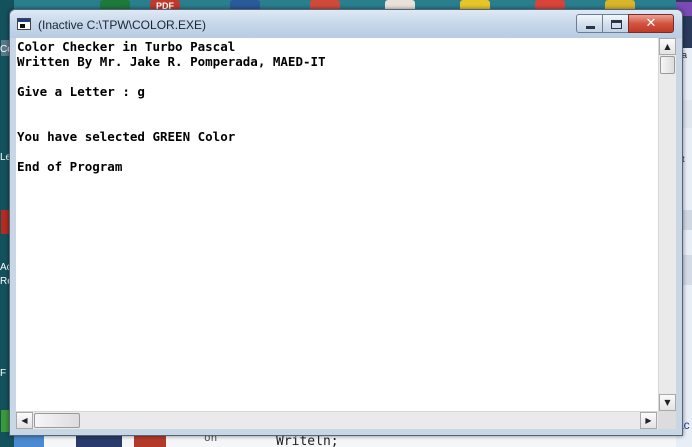 This screenshot has width=692, height=447. Describe the element at coordinates (126, 46) in the screenshot. I see `console-line: Color Checker in Turbo Pascal` at that location.